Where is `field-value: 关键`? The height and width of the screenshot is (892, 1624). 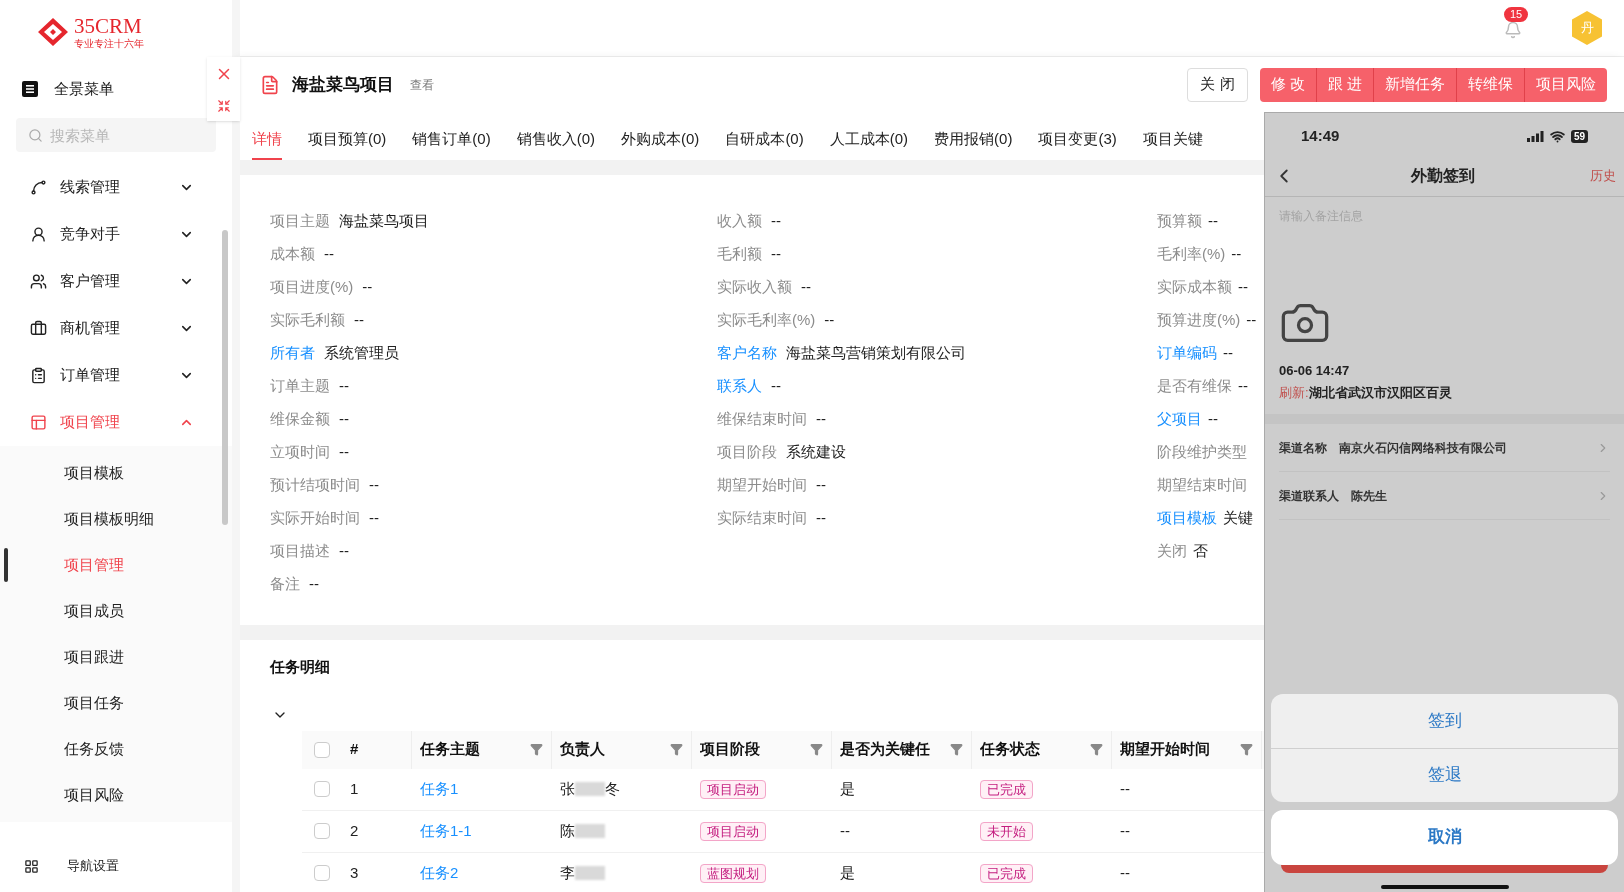 field-value: 关键 is located at coordinates (1238, 518).